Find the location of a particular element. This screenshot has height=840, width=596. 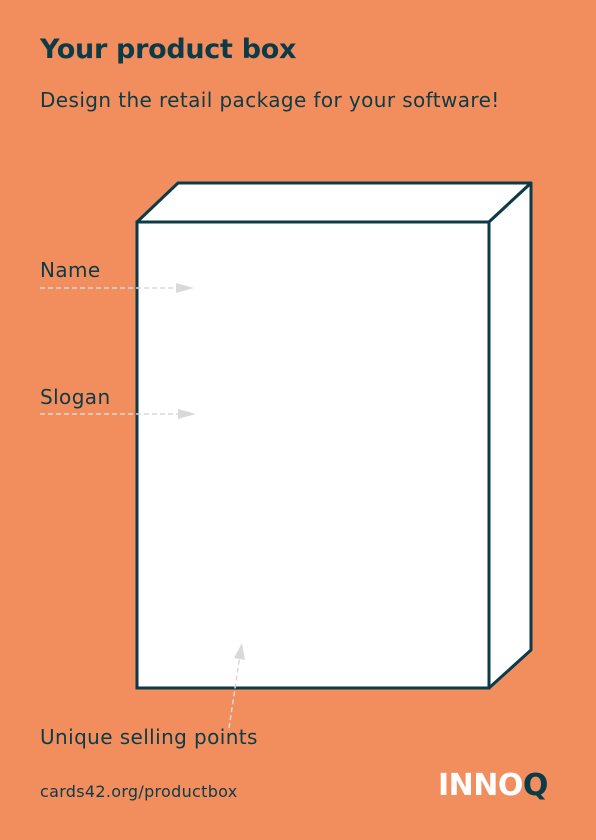

box-top-face is located at coordinates (334, 202).